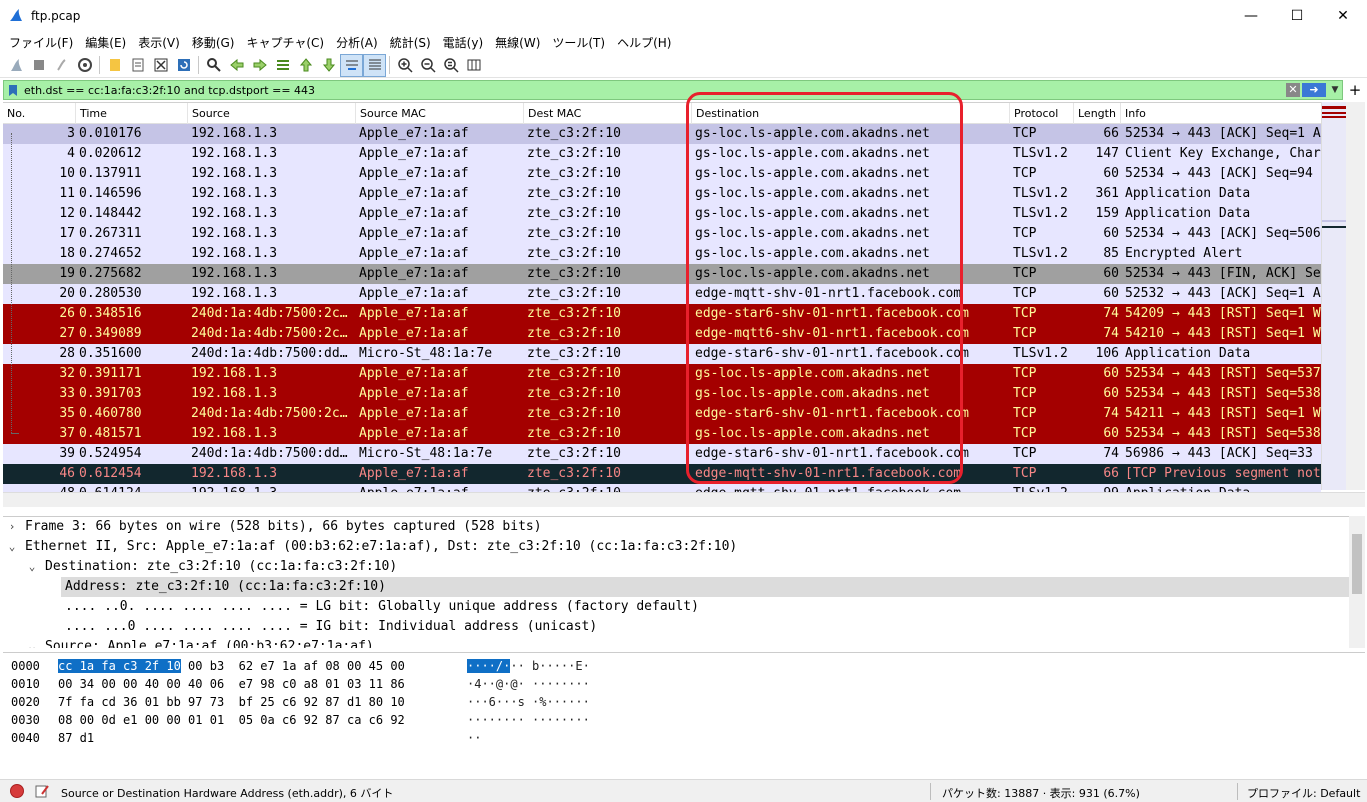 This screenshot has height=802, width=1367. I want to click on menu-view: 表示(V), so click(159, 42).